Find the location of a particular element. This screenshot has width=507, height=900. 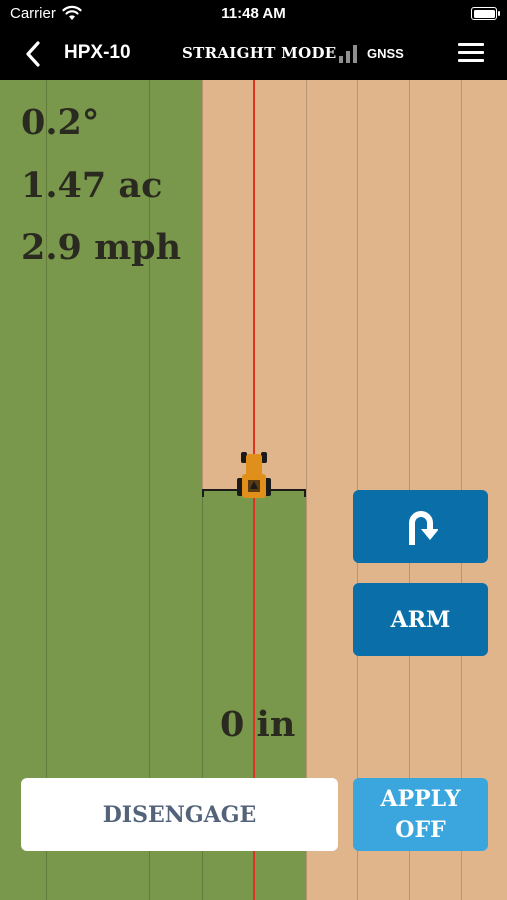

u-turn-button is located at coordinates (420, 526).